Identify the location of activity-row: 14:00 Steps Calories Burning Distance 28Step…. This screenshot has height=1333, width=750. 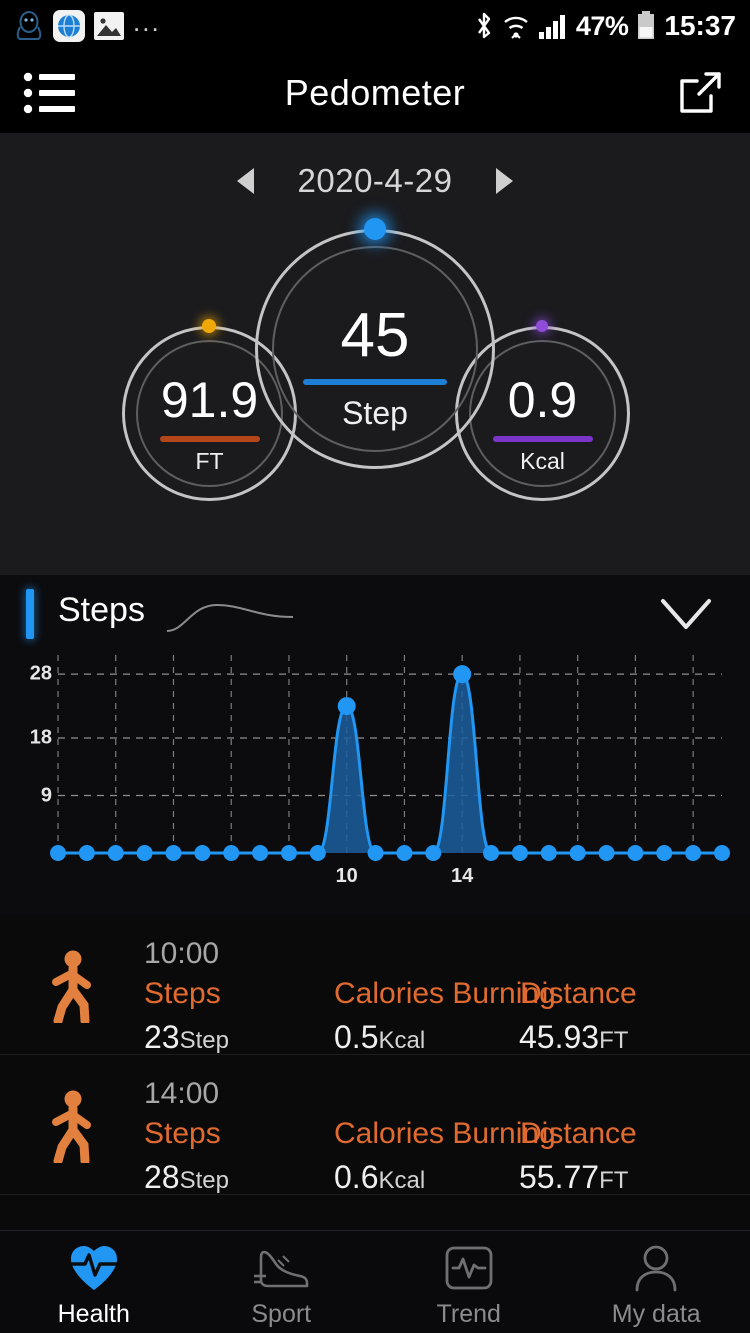
(375, 1125).